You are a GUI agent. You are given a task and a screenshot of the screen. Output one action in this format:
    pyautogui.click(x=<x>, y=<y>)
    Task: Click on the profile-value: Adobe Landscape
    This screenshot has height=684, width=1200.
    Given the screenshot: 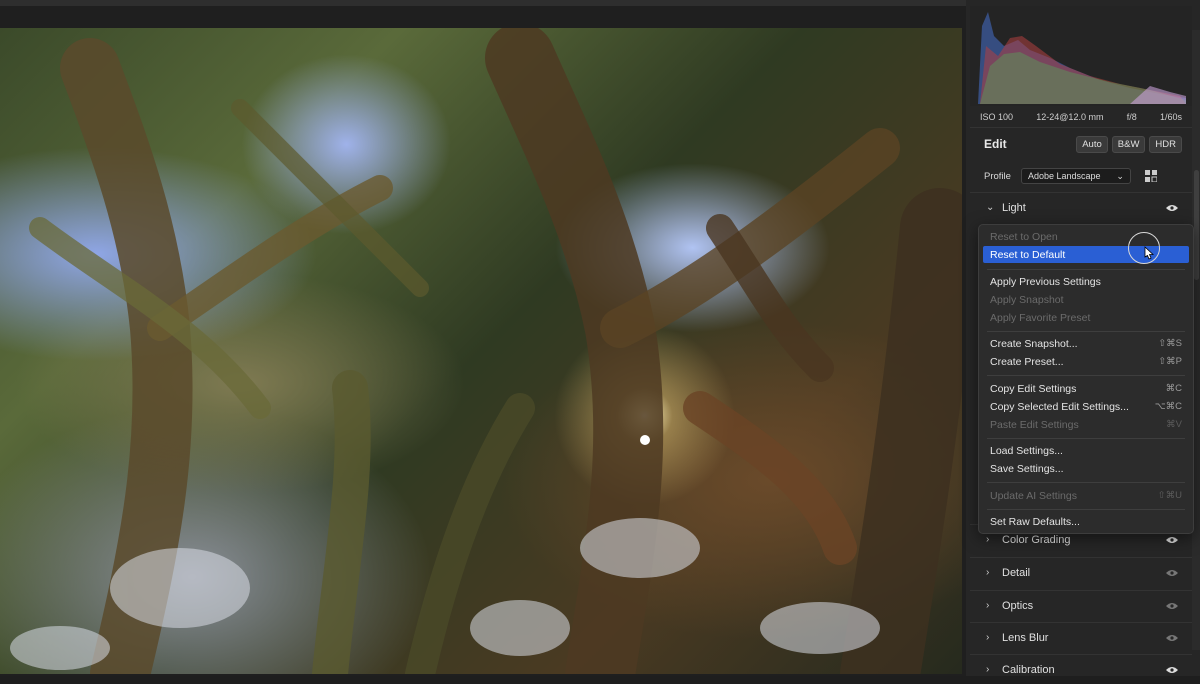 What is the action you would take?
    pyautogui.click(x=1064, y=176)
    